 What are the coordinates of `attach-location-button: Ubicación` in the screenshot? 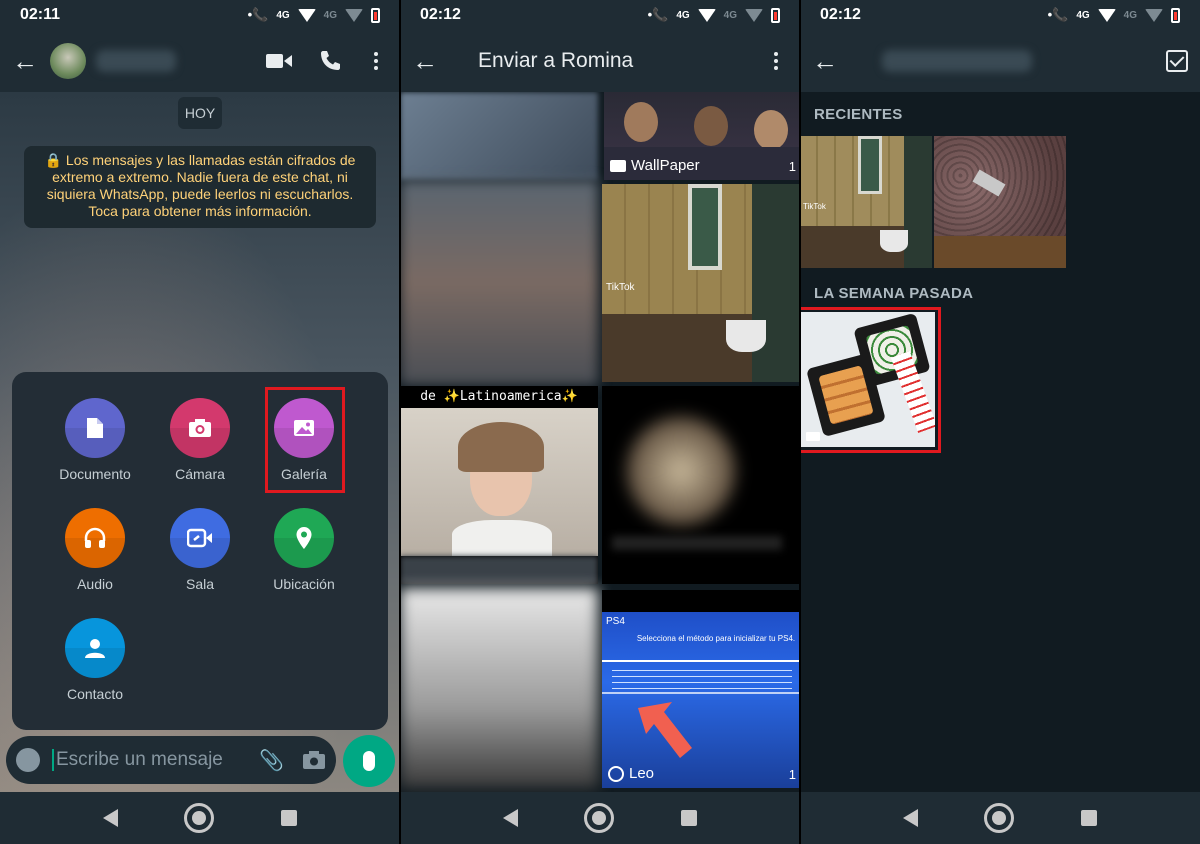 It's located at (304, 550).